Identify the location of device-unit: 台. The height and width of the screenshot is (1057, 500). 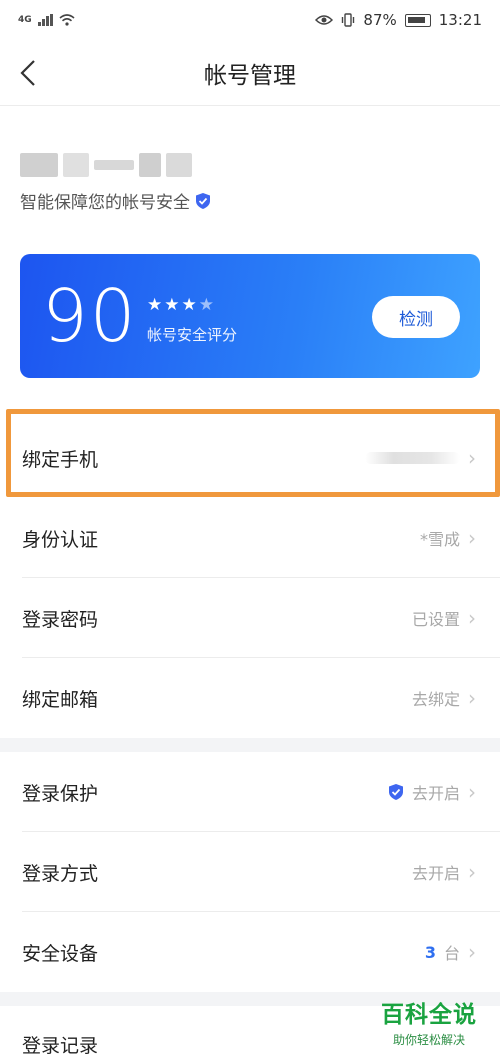
(451, 953).